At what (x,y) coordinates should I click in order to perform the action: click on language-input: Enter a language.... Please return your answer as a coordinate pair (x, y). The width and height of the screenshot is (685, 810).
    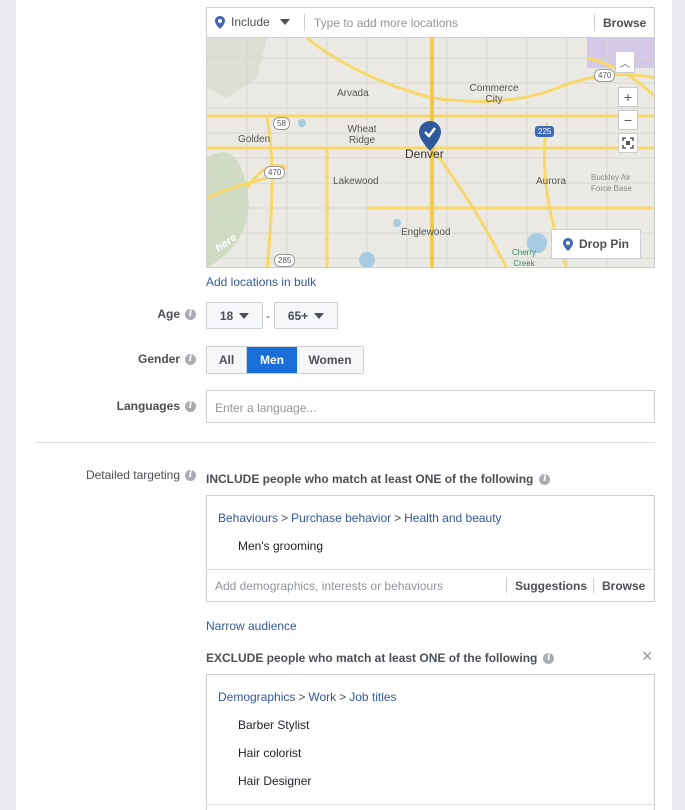
    Looking at the image, I should click on (430, 406).